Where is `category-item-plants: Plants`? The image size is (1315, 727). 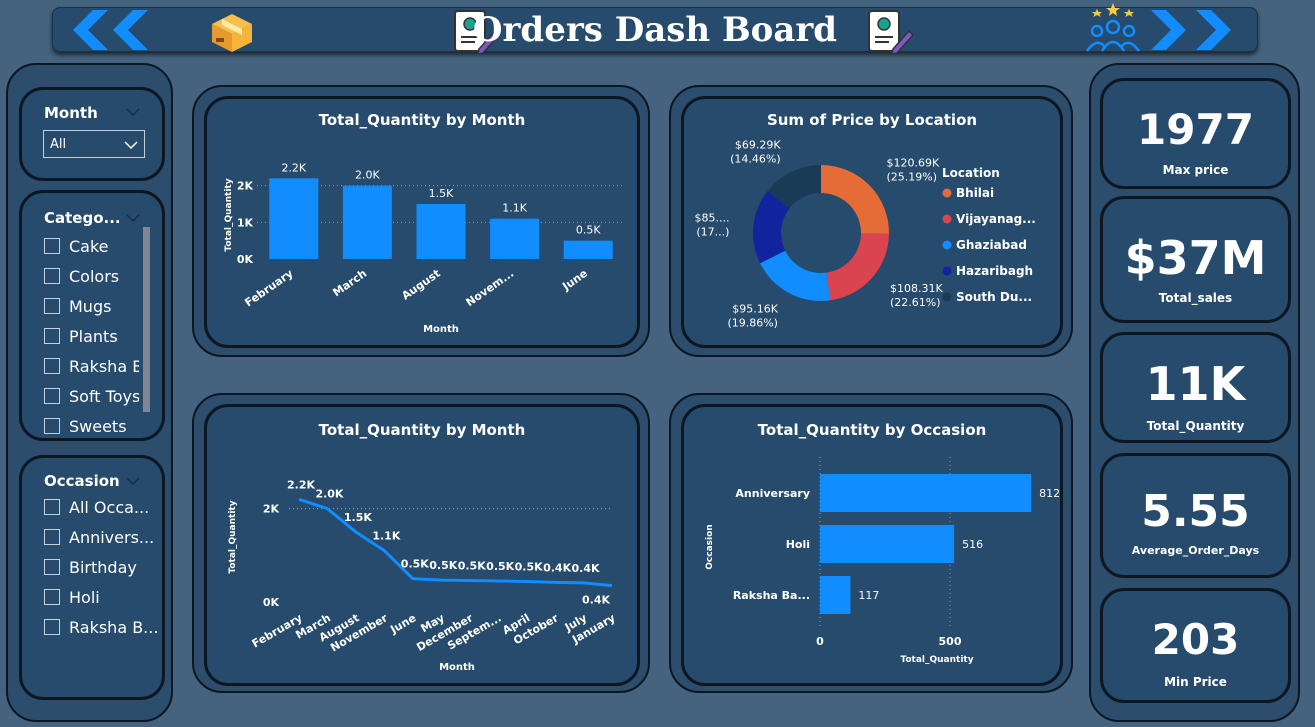
category-item-plants: Plants is located at coordinates (91, 336).